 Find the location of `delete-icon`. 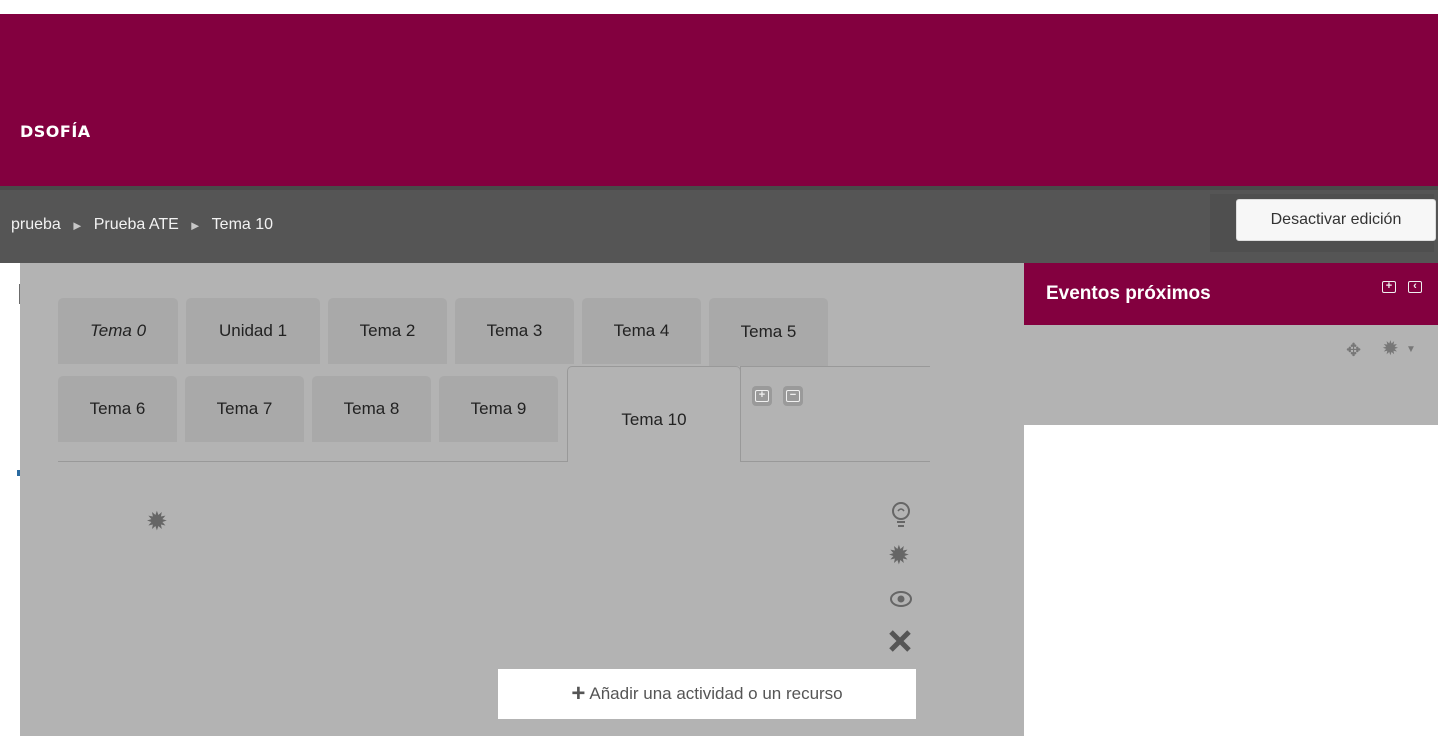

delete-icon is located at coordinates (900, 643).